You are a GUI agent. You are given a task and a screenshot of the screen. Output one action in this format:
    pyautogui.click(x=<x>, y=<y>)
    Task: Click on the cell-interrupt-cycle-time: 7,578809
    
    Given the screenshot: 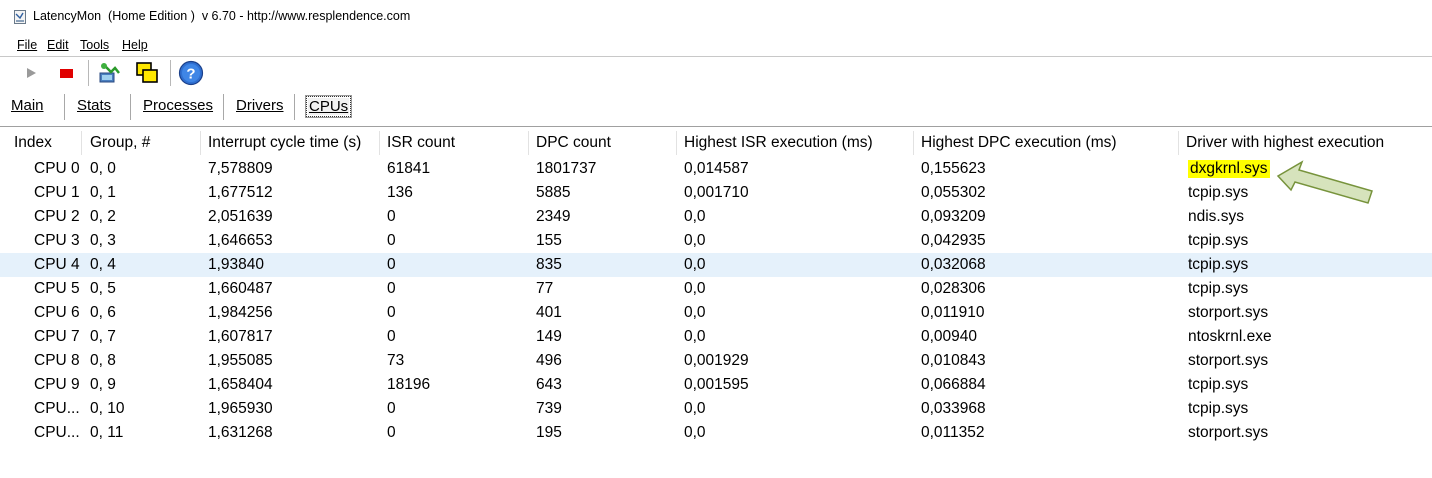 What is the action you would take?
    pyautogui.click(x=240, y=168)
    